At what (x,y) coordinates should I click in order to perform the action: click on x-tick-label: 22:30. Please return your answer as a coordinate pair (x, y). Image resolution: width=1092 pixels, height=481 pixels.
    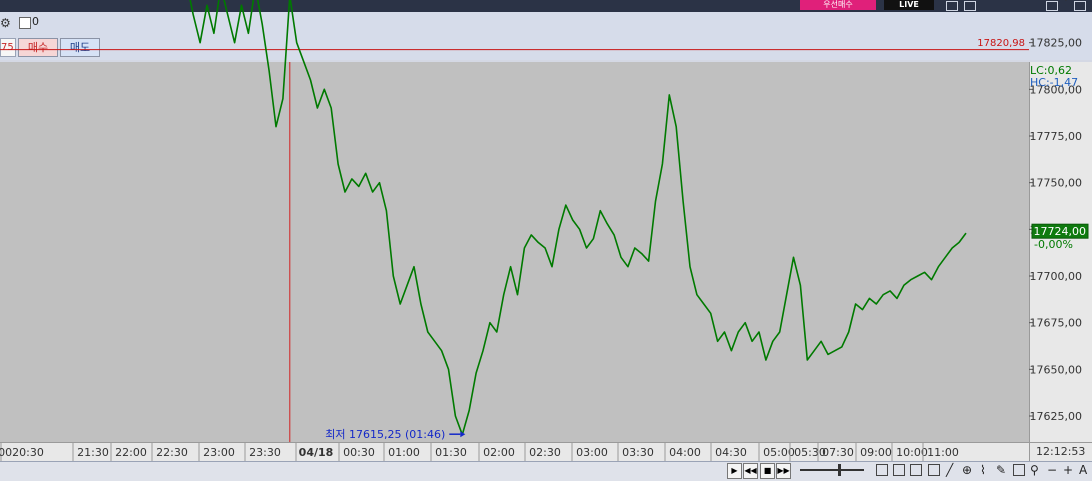
    Looking at the image, I should click on (172, 452).